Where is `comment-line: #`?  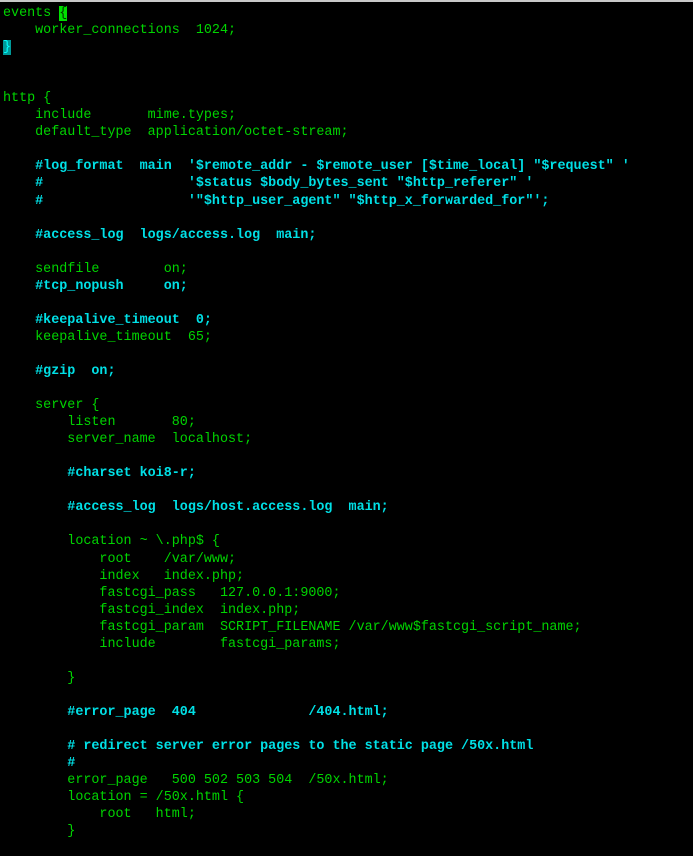 comment-line: # is located at coordinates (39, 764).